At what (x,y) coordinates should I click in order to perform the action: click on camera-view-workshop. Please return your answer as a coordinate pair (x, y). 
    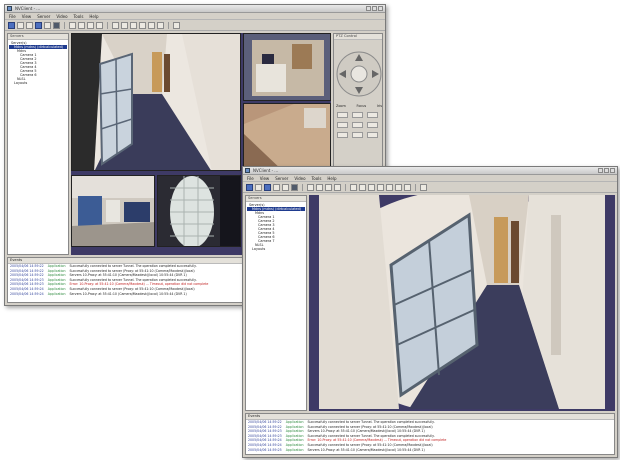
    Looking at the image, I should click on (113, 211).